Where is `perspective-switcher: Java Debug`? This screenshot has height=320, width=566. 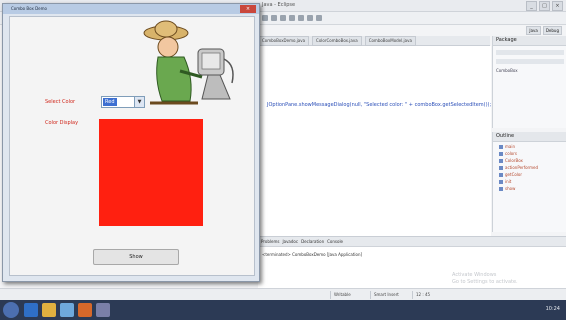
perspective-switcher: Java Debug is located at coordinates (544, 30).